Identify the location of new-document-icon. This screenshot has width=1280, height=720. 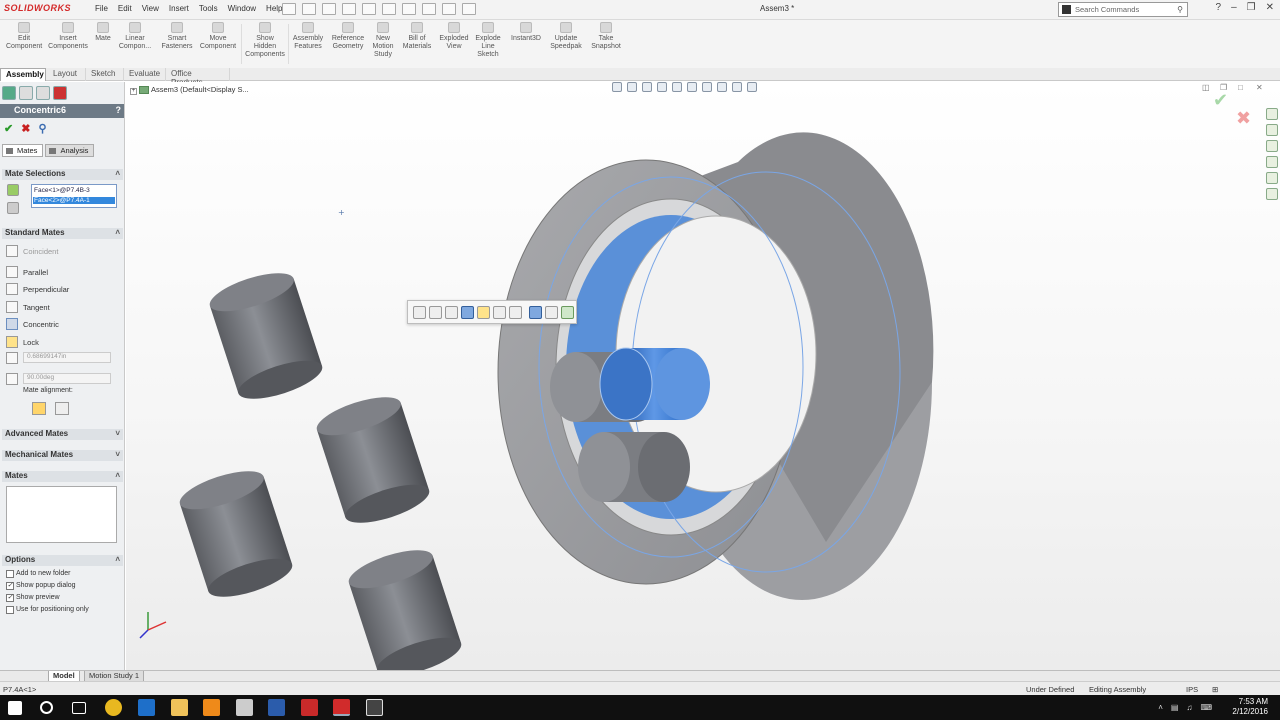
(309, 9).